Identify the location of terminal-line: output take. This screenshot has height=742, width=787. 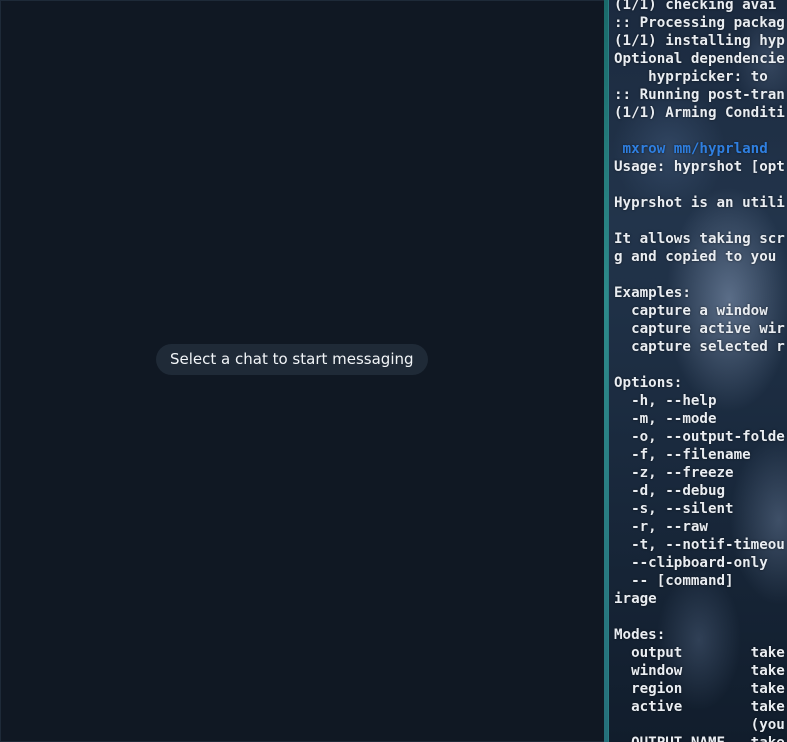
(699, 653).